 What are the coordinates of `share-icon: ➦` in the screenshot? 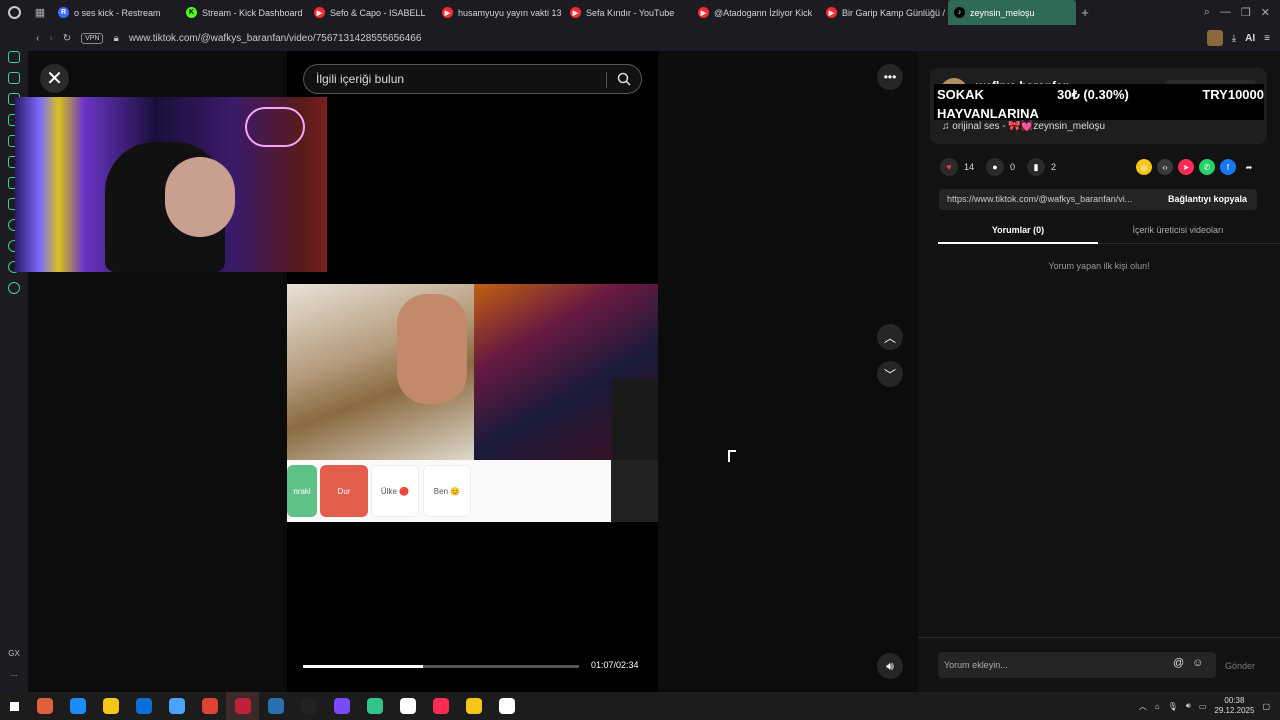 It's located at (1249, 167).